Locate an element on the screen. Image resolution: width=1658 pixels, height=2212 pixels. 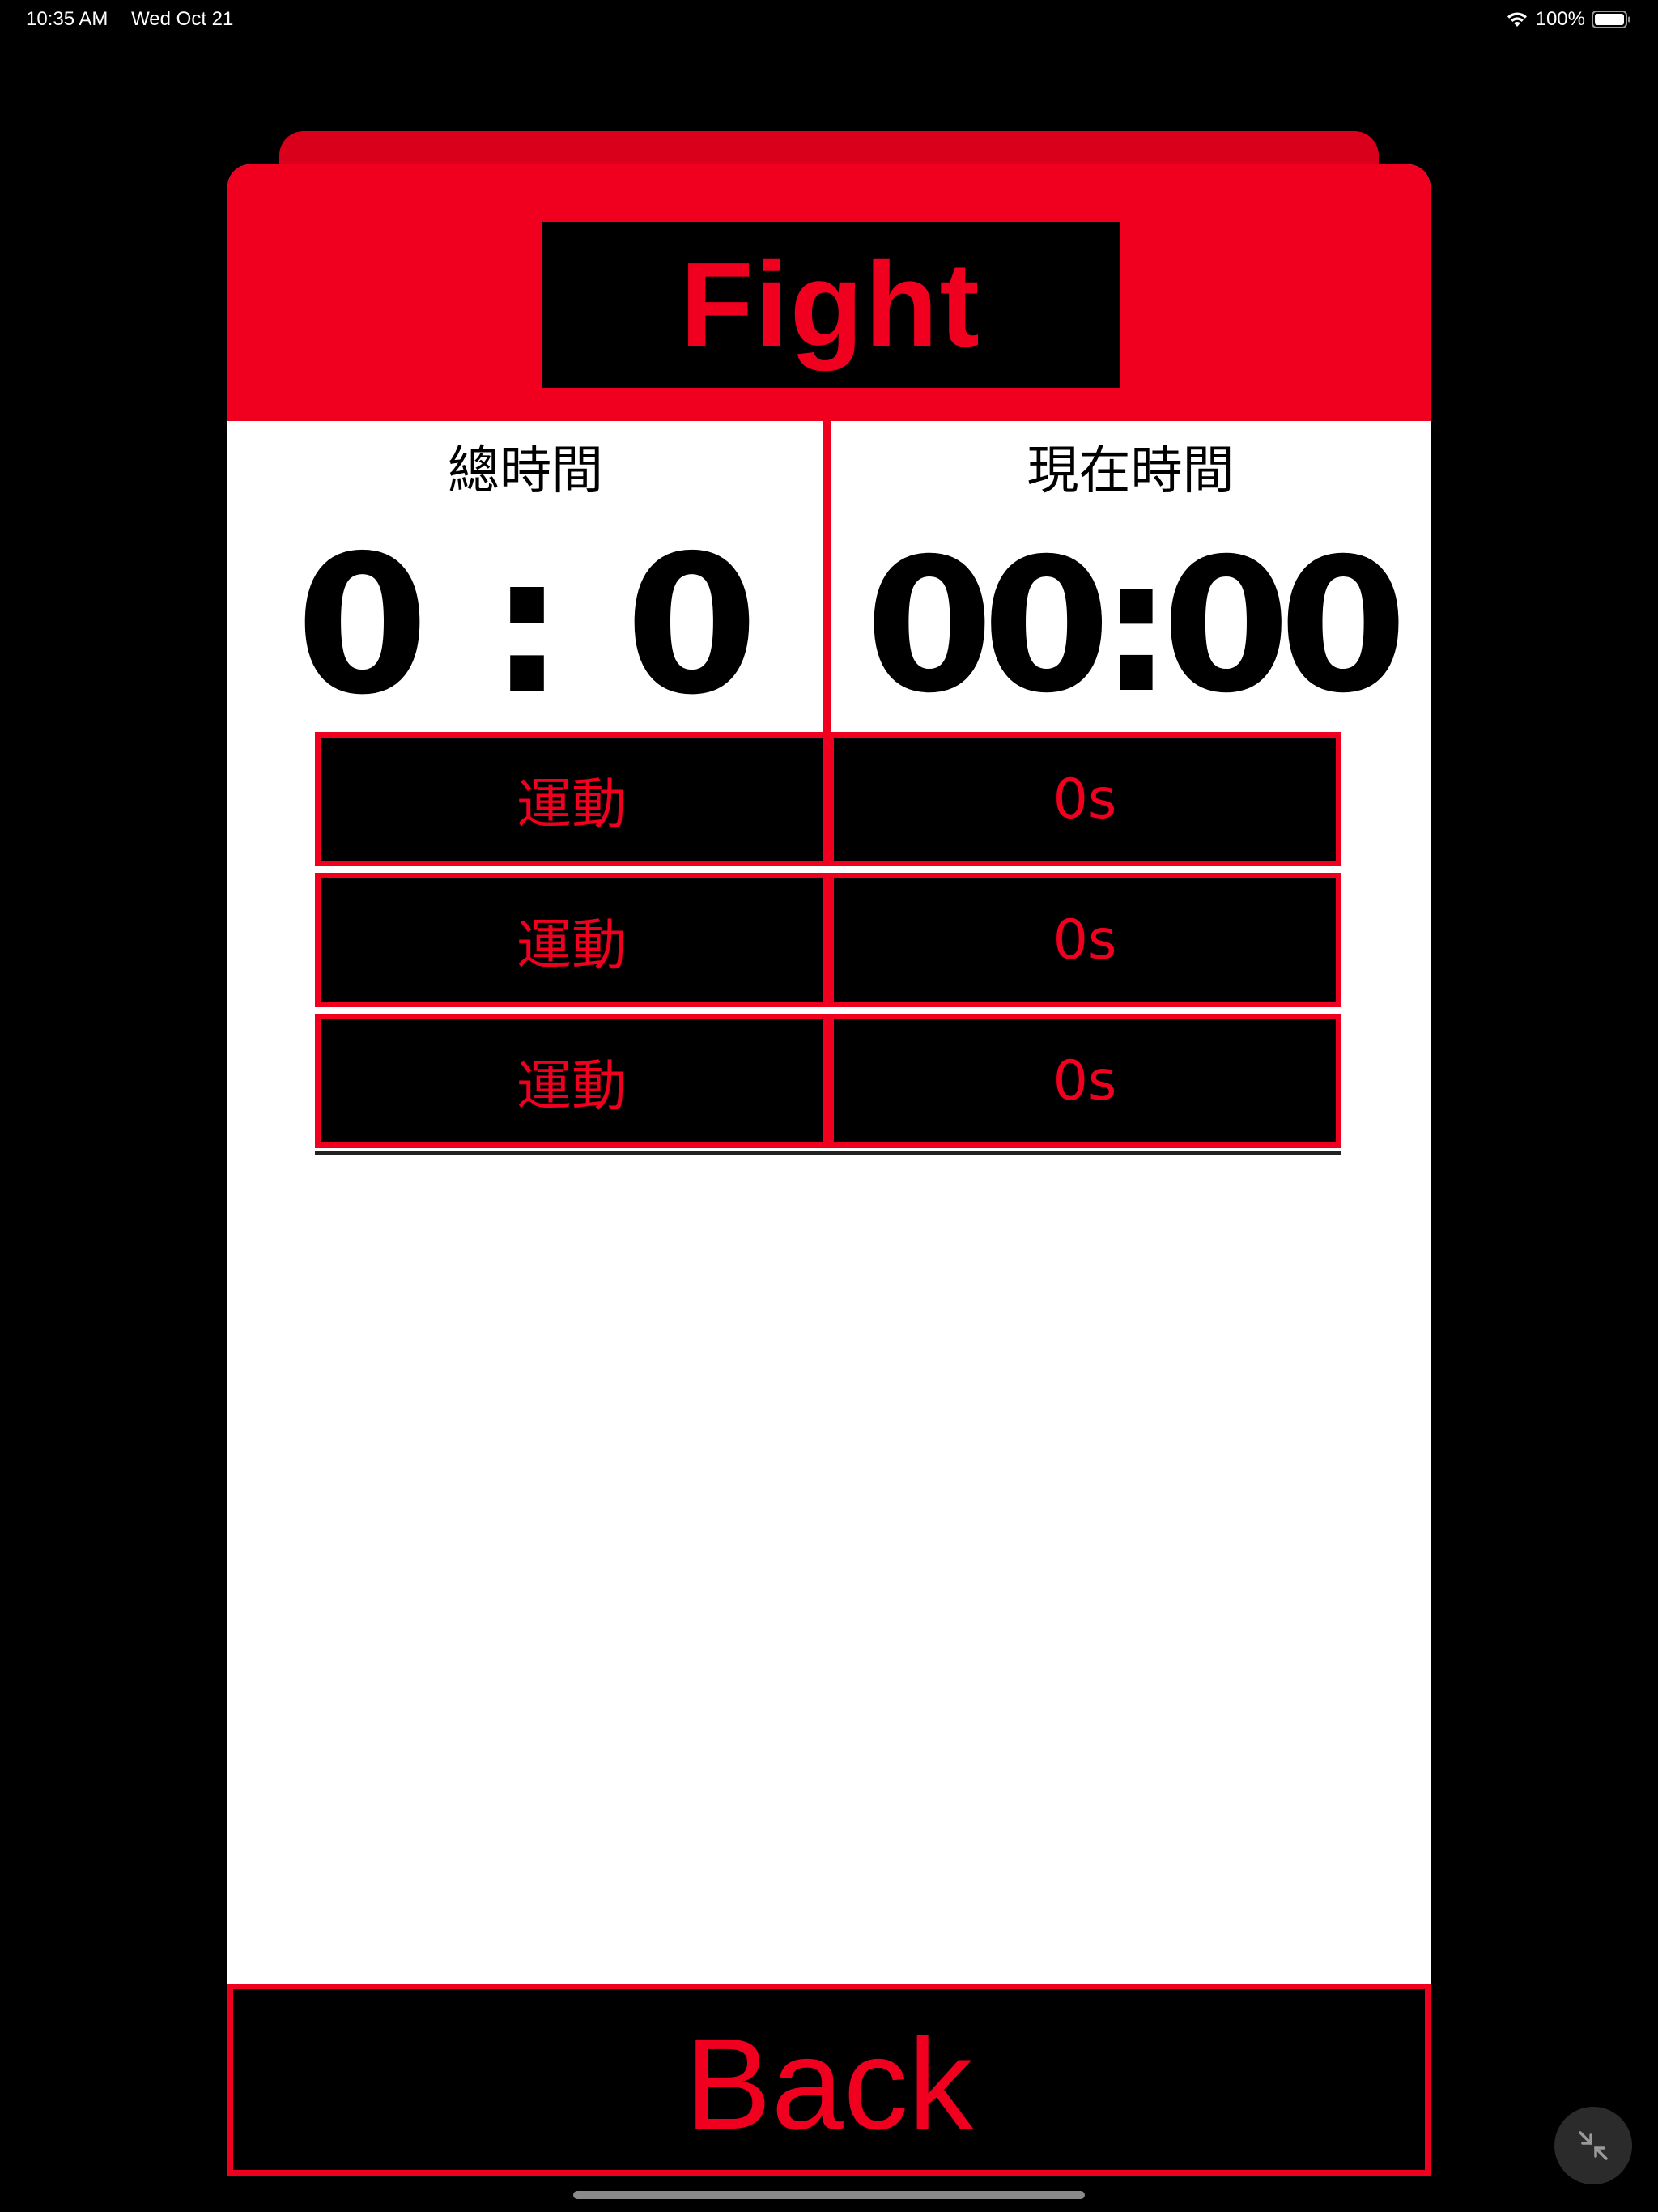
collapse-icon is located at coordinates (1593, 2146).